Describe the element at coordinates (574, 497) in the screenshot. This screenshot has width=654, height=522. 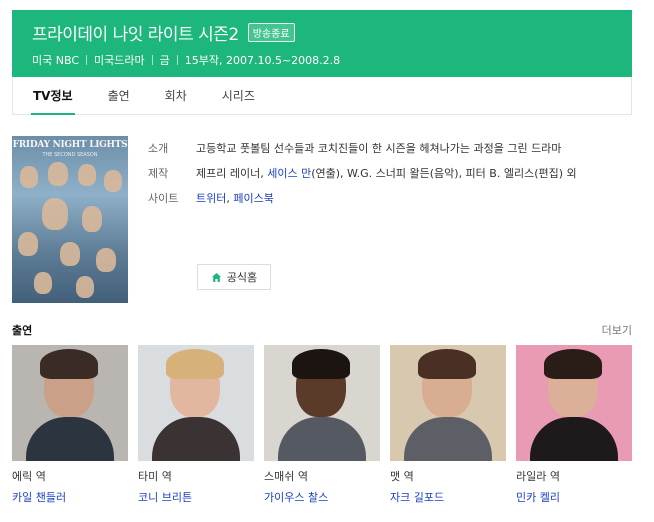
I see `cast-actor: 민카 켈리` at that location.